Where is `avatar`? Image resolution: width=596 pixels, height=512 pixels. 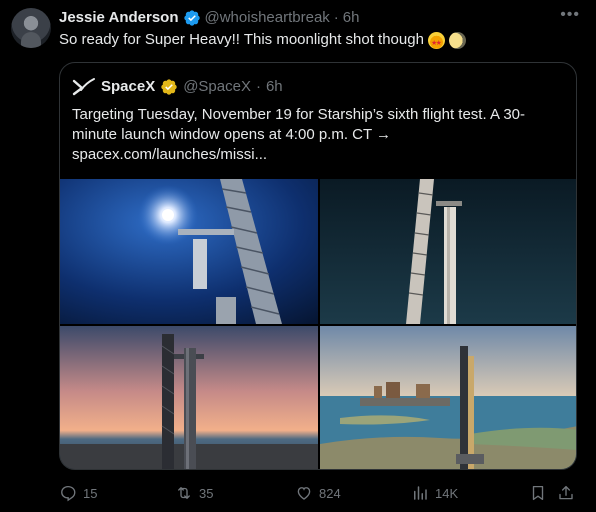
avatar is located at coordinates (31, 28).